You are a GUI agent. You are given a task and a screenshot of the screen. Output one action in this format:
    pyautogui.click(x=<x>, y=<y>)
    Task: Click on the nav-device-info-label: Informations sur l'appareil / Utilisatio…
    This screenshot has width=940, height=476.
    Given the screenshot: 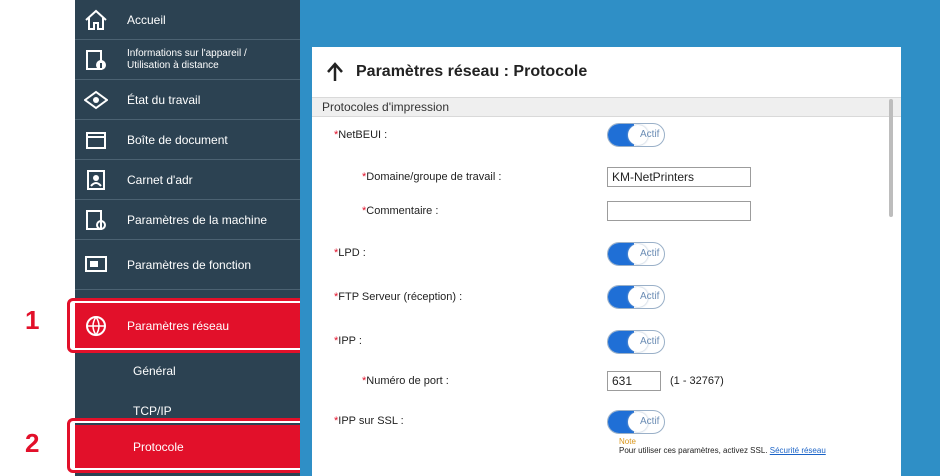 What is the action you would take?
    pyautogui.click(x=187, y=59)
    